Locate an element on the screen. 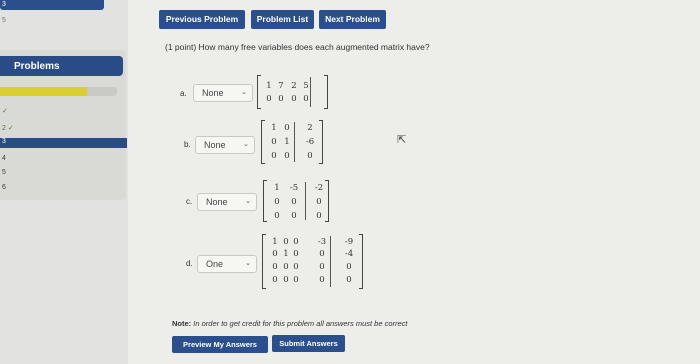 The height and width of the screenshot is (364, 700). part-b-select-value: None is located at coordinates (215, 145).